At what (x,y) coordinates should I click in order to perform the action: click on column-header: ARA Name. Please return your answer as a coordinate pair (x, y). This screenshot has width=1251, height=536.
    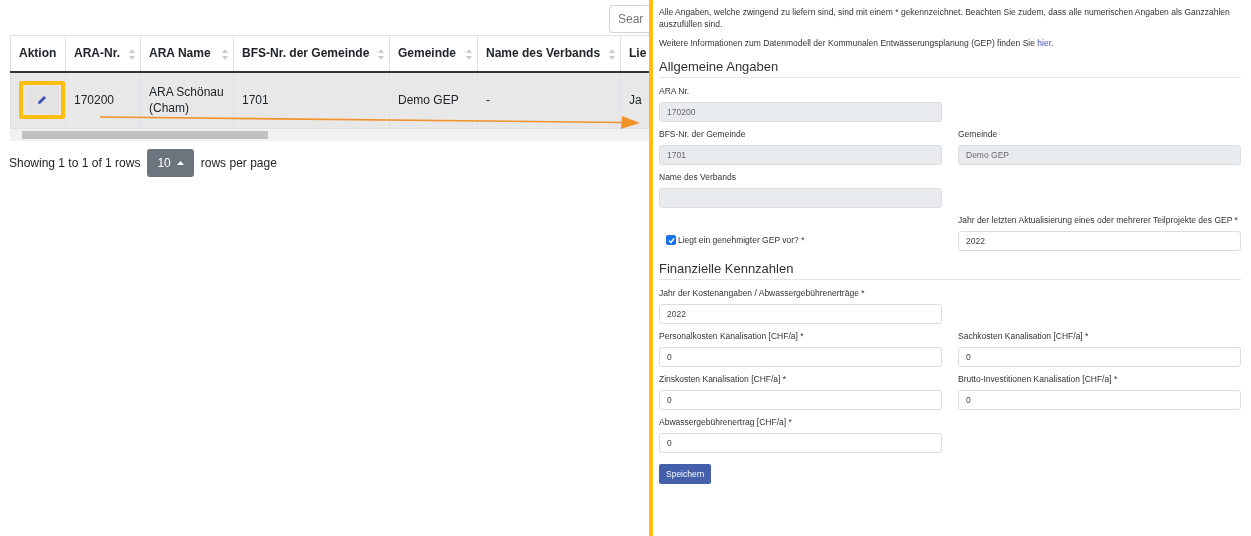
    Looking at the image, I should click on (187, 53).